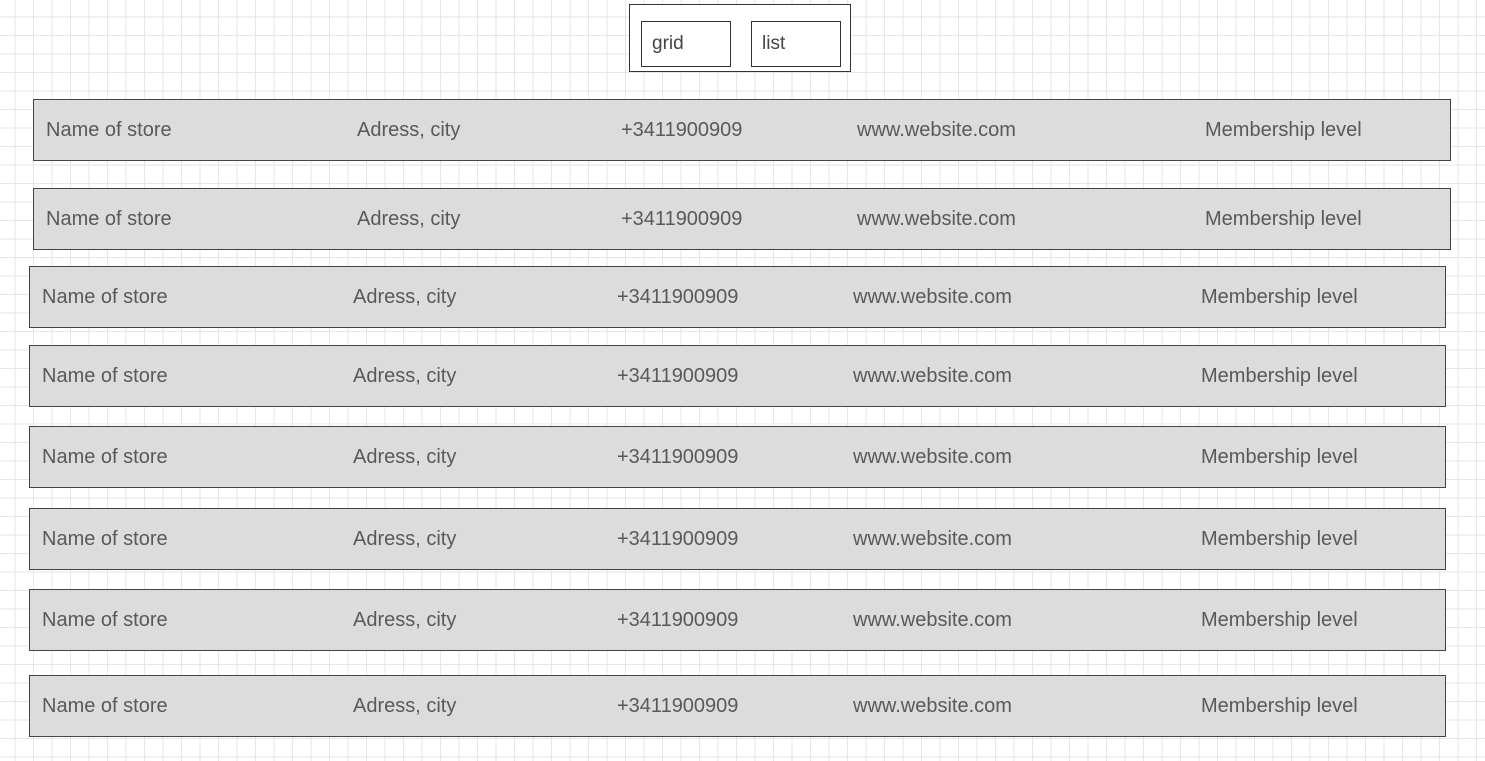 The image size is (1485, 761). I want to click on list-view-button: list, so click(796, 44).